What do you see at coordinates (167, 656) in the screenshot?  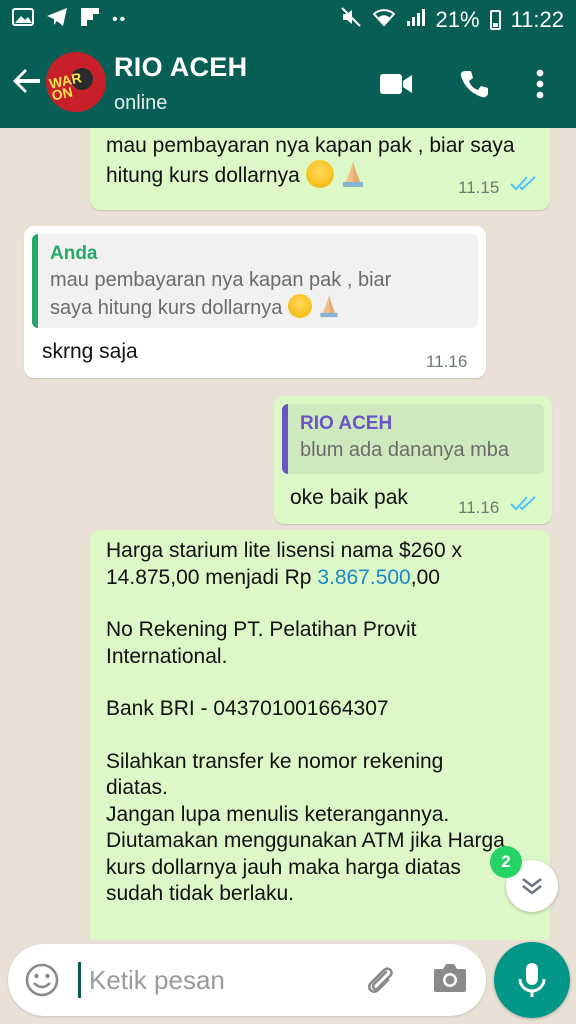 I see `message-line: International.` at bounding box center [167, 656].